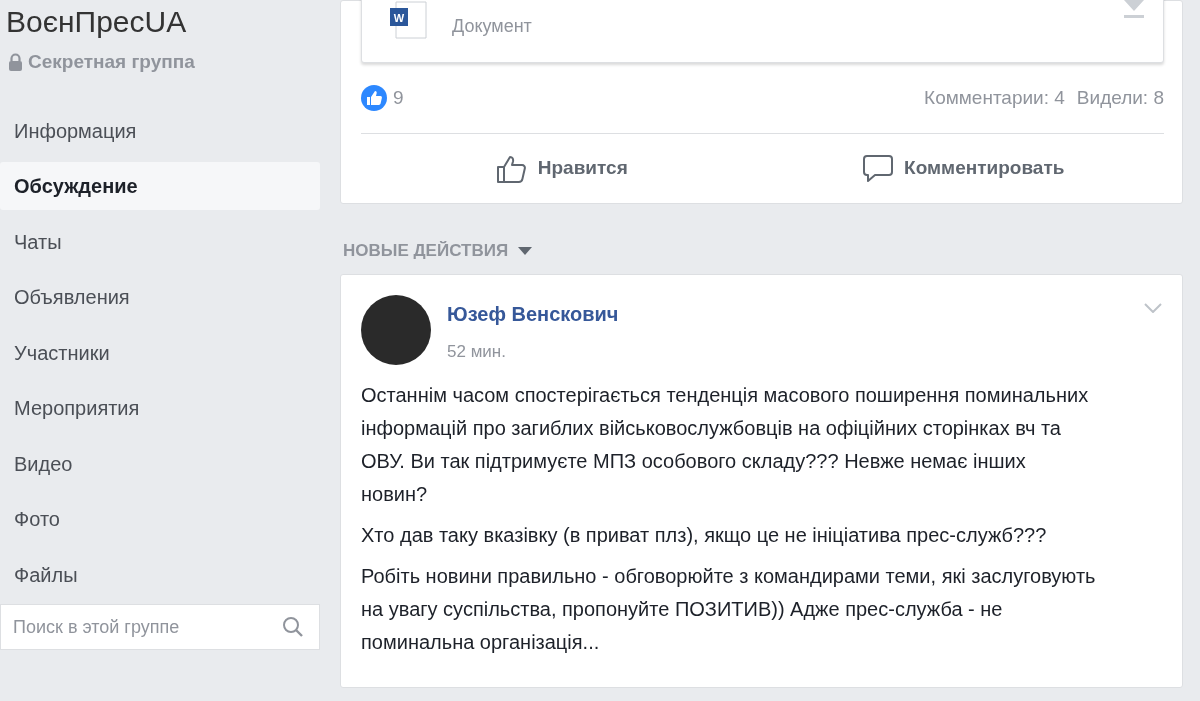  Describe the element at coordinates (374, 98) in the screenshot. I see `like-reaction-icon` at that location.